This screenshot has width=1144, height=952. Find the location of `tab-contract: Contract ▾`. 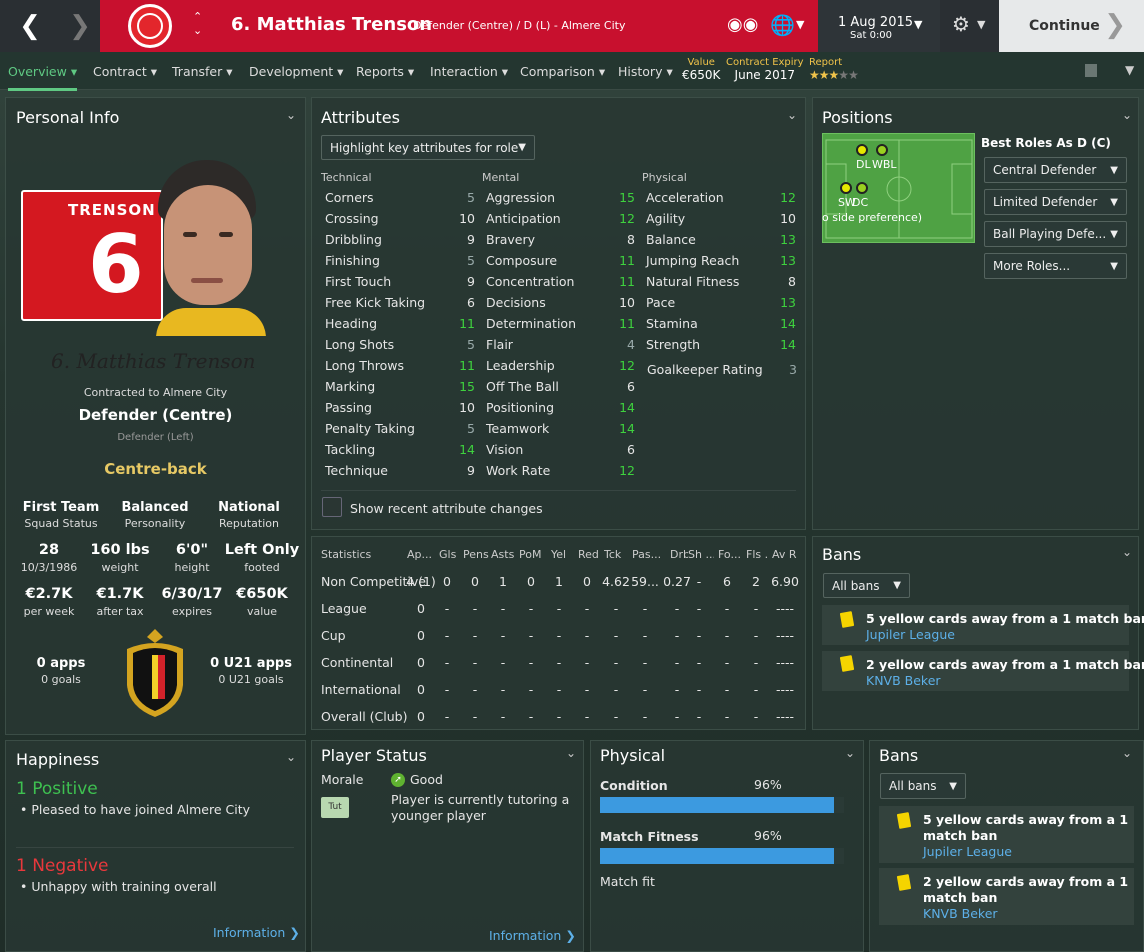

tab-contract: Contract ▾ is located at coordinates (125, 71).